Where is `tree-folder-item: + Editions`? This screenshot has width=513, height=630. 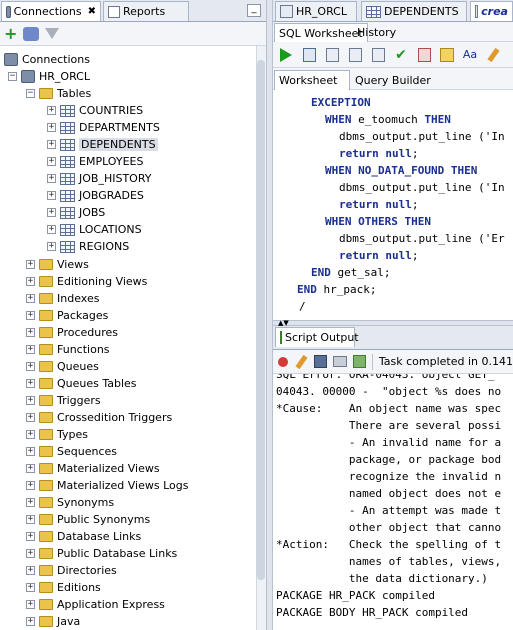
tree-folder-item: + Editions is located at coordinates (63, 587).